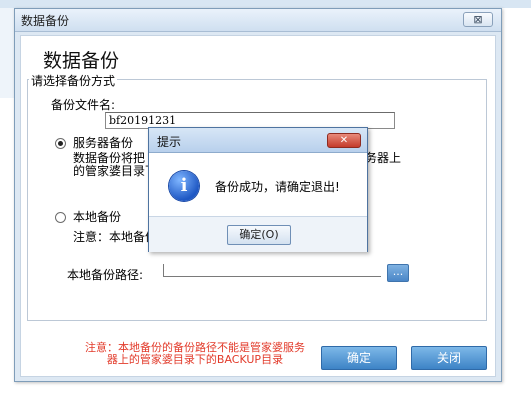  Describe the element at coordinates (73, 80) in the screenshot. I see `backup-method-group-label: 请选择备份方式` at that location.